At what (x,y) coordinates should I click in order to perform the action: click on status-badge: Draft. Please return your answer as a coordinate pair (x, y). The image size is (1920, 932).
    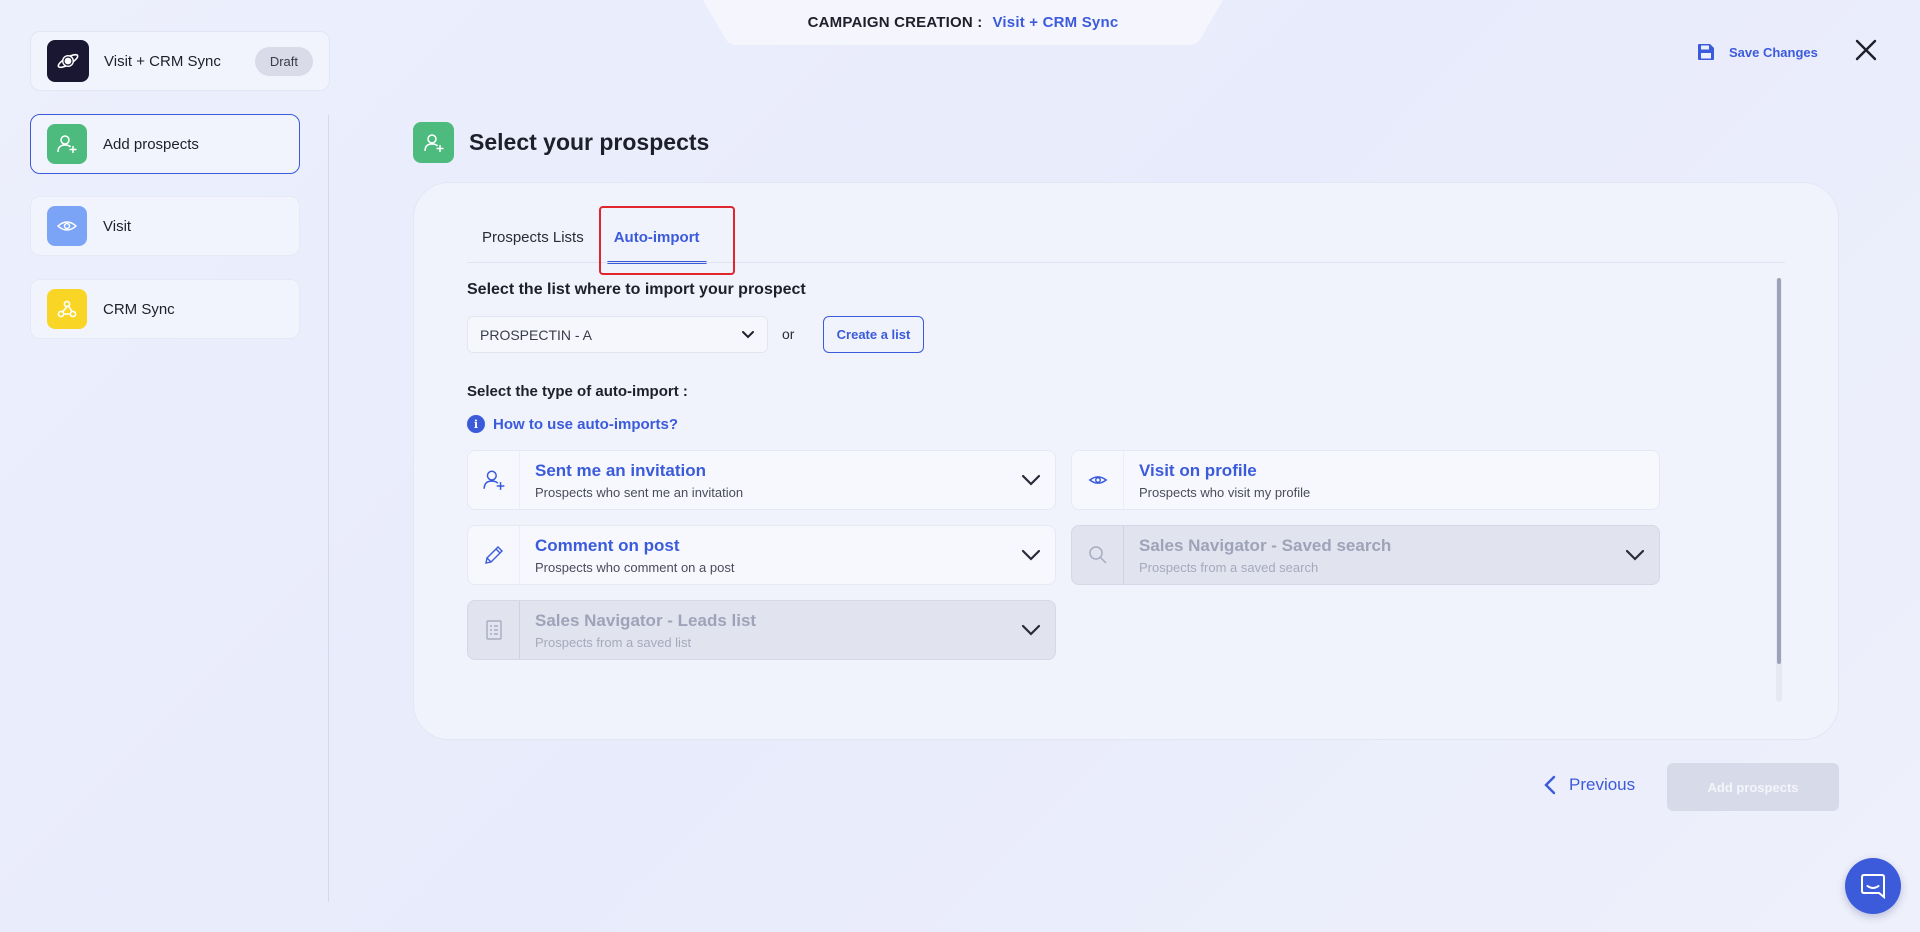
    Looking at the image, I should click on (283, 61).